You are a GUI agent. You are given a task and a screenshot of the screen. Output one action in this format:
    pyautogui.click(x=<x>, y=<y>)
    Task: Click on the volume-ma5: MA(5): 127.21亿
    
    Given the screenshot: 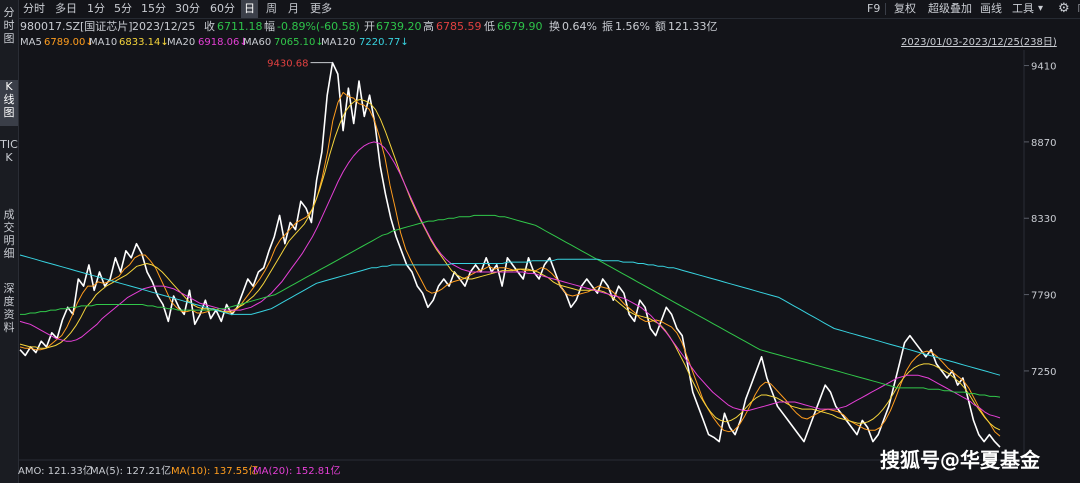 What is the action you would take?
    pyautogui.click(x=131, y=471)
    